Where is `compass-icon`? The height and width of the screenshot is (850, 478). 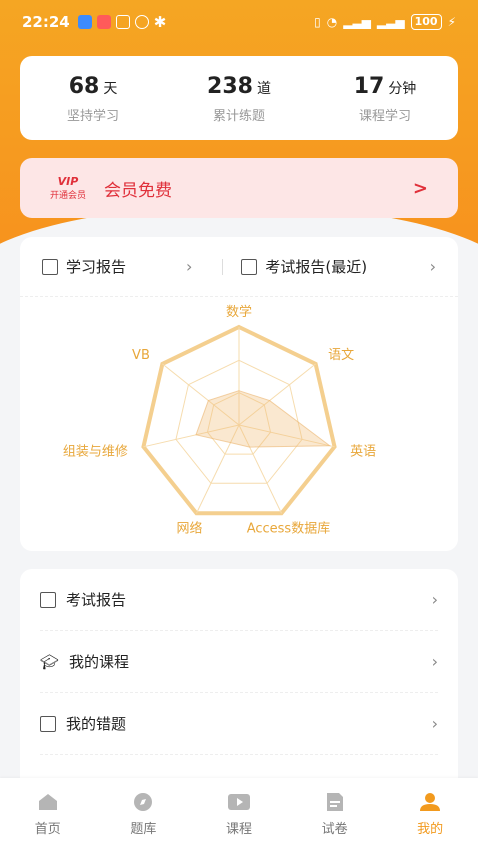 compass-icon is located at coordinates (143, 802).